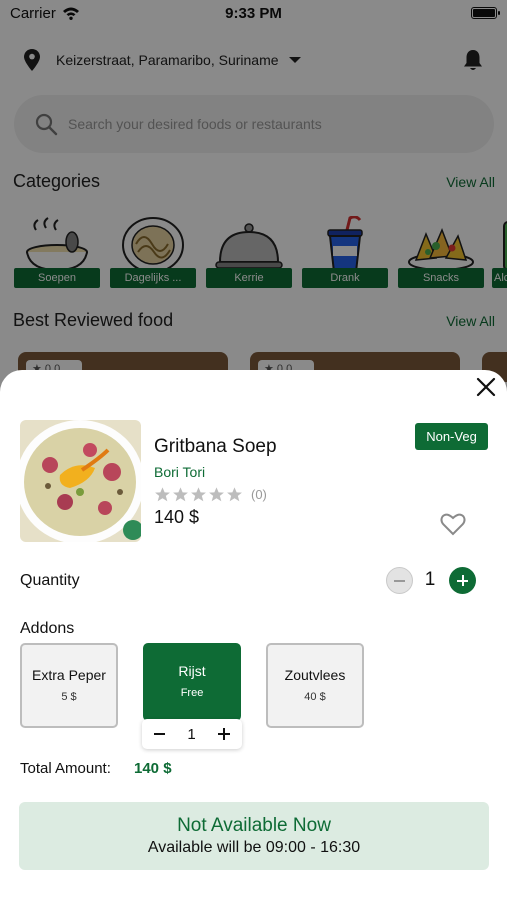 The image size is (507, 900). Describe the element at coordinates (153, 768) in the screenshot. I see `total-amount-value: 140 $` at that location.